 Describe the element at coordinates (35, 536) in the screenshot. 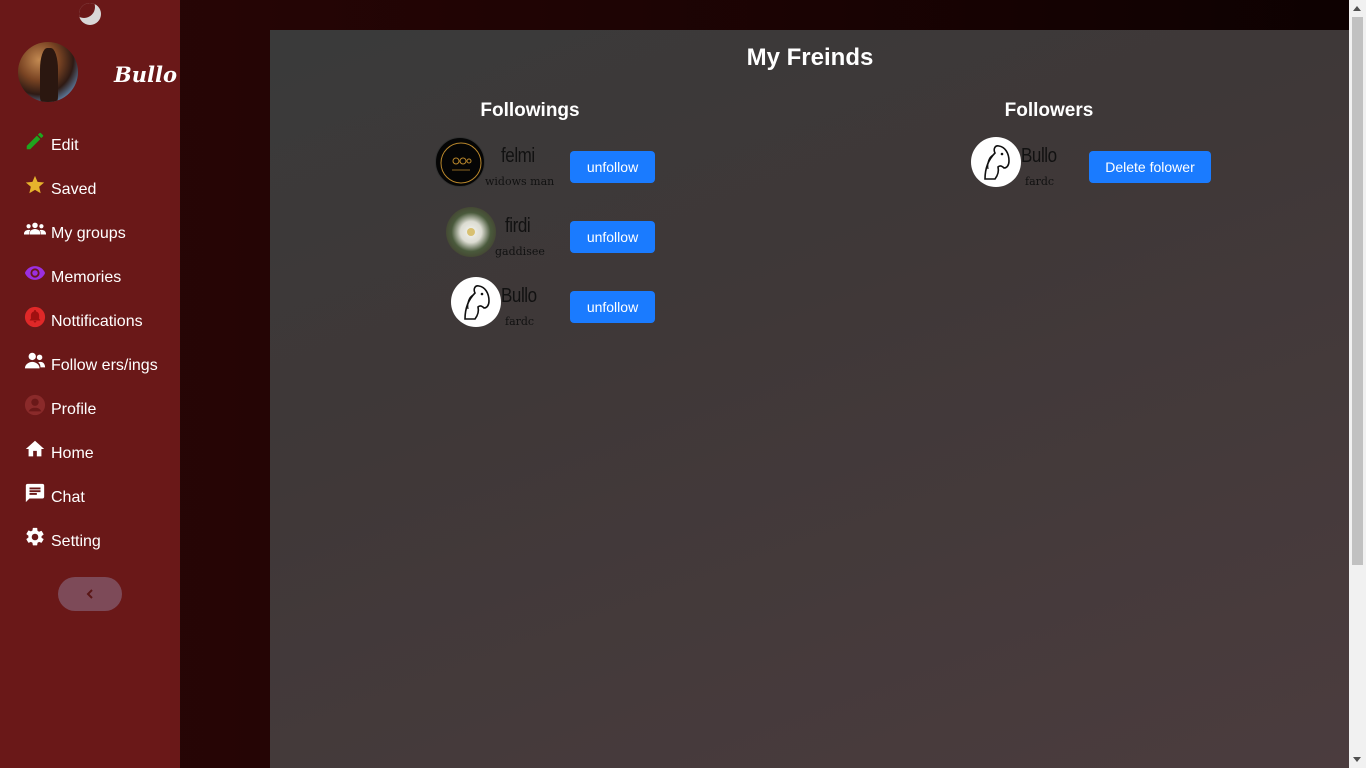

I see `gear-icon` at that location.